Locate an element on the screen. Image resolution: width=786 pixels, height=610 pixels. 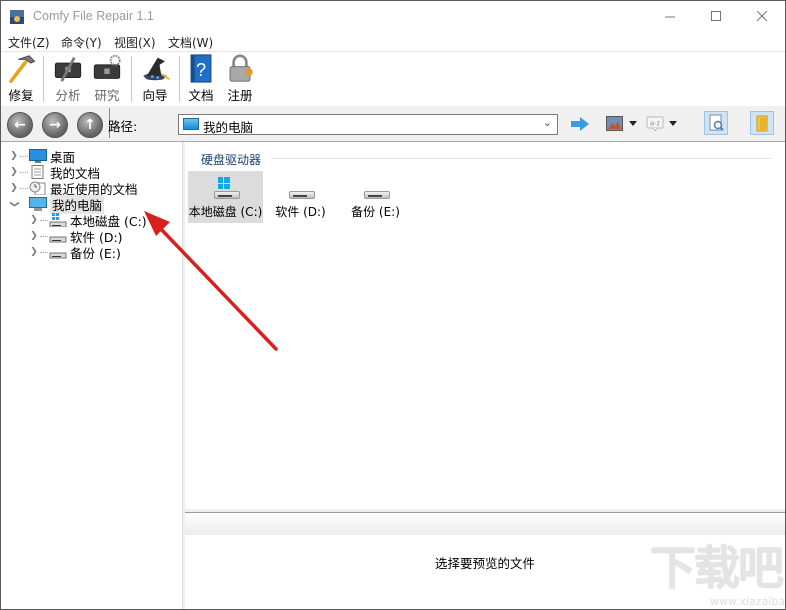
repair-button: 修复 is located at coordinates (21, 79).